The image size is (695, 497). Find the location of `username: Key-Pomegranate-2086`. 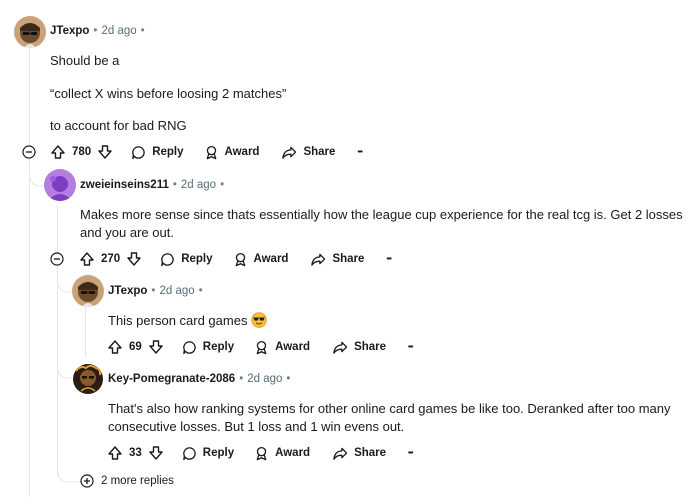

username: Key-Pomegranate-2086 is located at coordinates (171, 379).